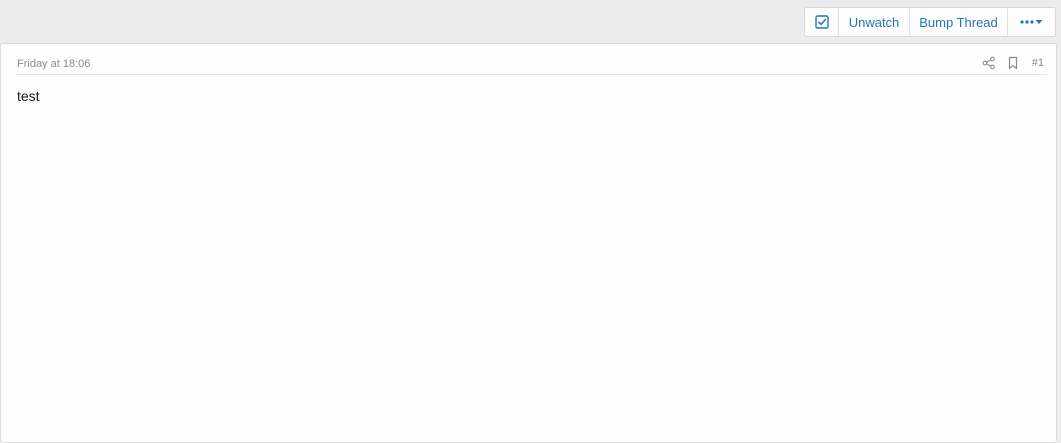  I want to click on select-thread-button, so click(822, 22).